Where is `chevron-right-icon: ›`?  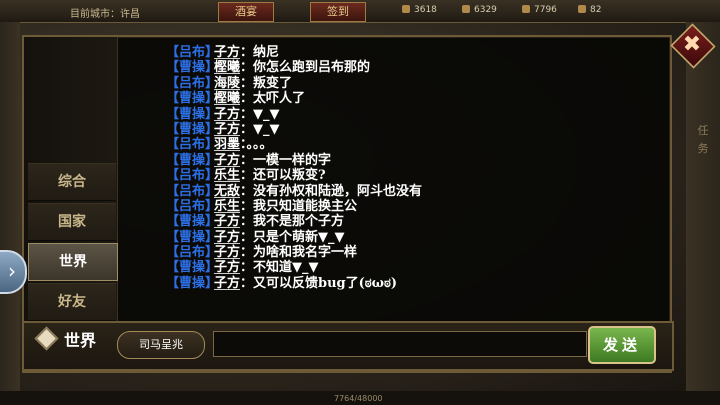 chevron-right-icon: › is located at coordinates (12, 271).